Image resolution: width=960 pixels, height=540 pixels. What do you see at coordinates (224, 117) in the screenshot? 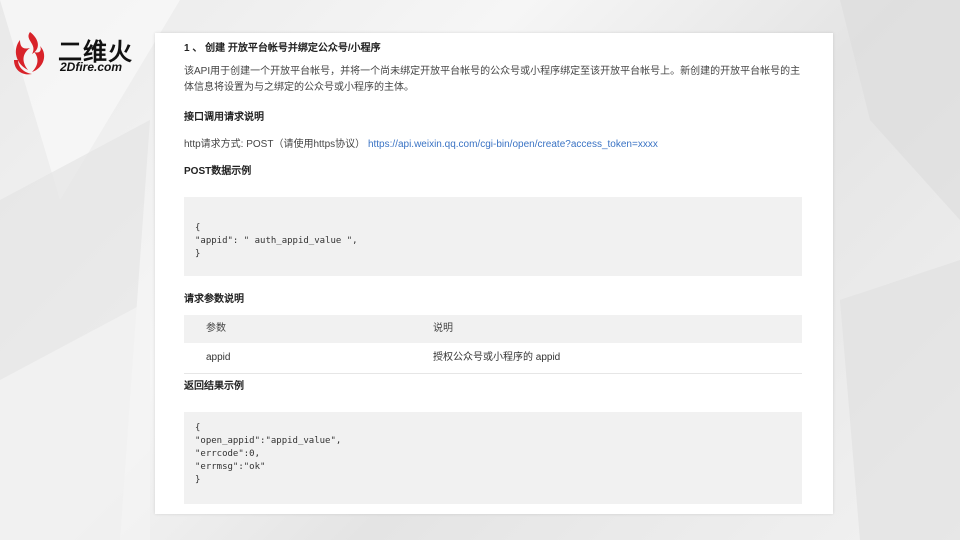
I see `request-heading: 接口调用请求说明` at bounding box center [224, 117].